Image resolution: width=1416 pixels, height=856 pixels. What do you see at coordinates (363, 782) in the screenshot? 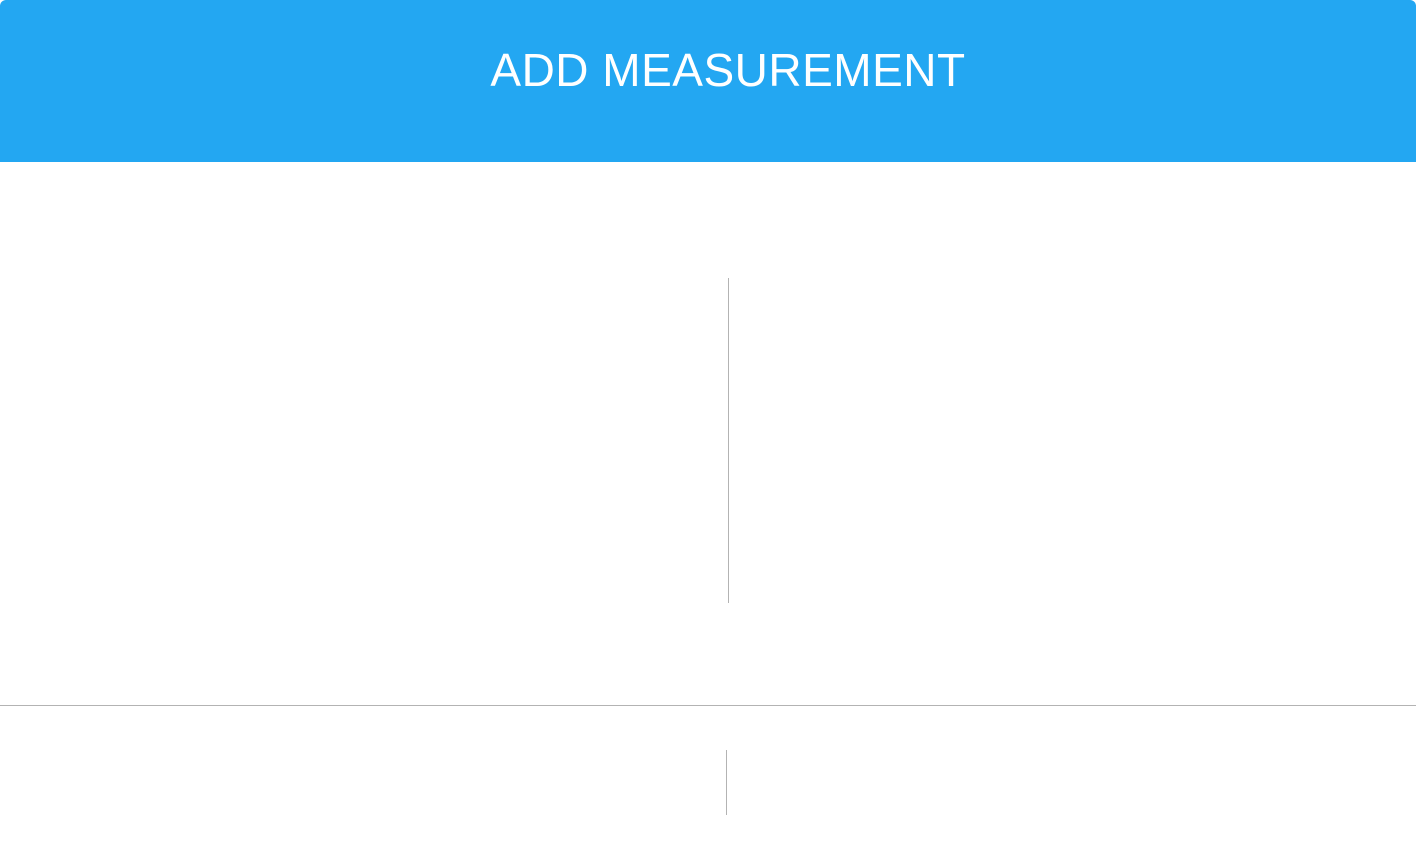
I see `footer-left-button` at bounding box center [363, 782].